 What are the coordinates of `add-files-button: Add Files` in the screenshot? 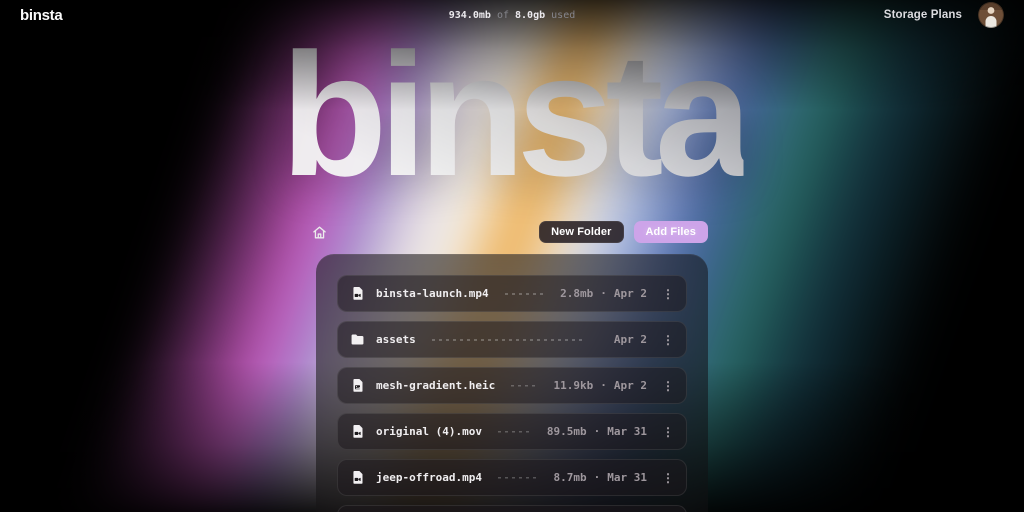 It's located at (670, 232).